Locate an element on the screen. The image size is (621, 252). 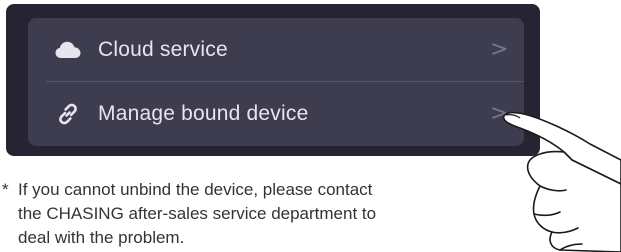
menu-item-label: Cloud service is located at coordinates (163, 49).